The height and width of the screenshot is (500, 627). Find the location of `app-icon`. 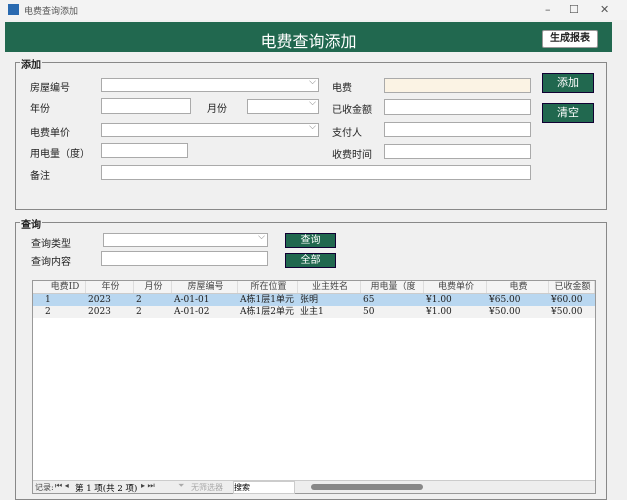

app-icon is located at coordinates (13, 9).